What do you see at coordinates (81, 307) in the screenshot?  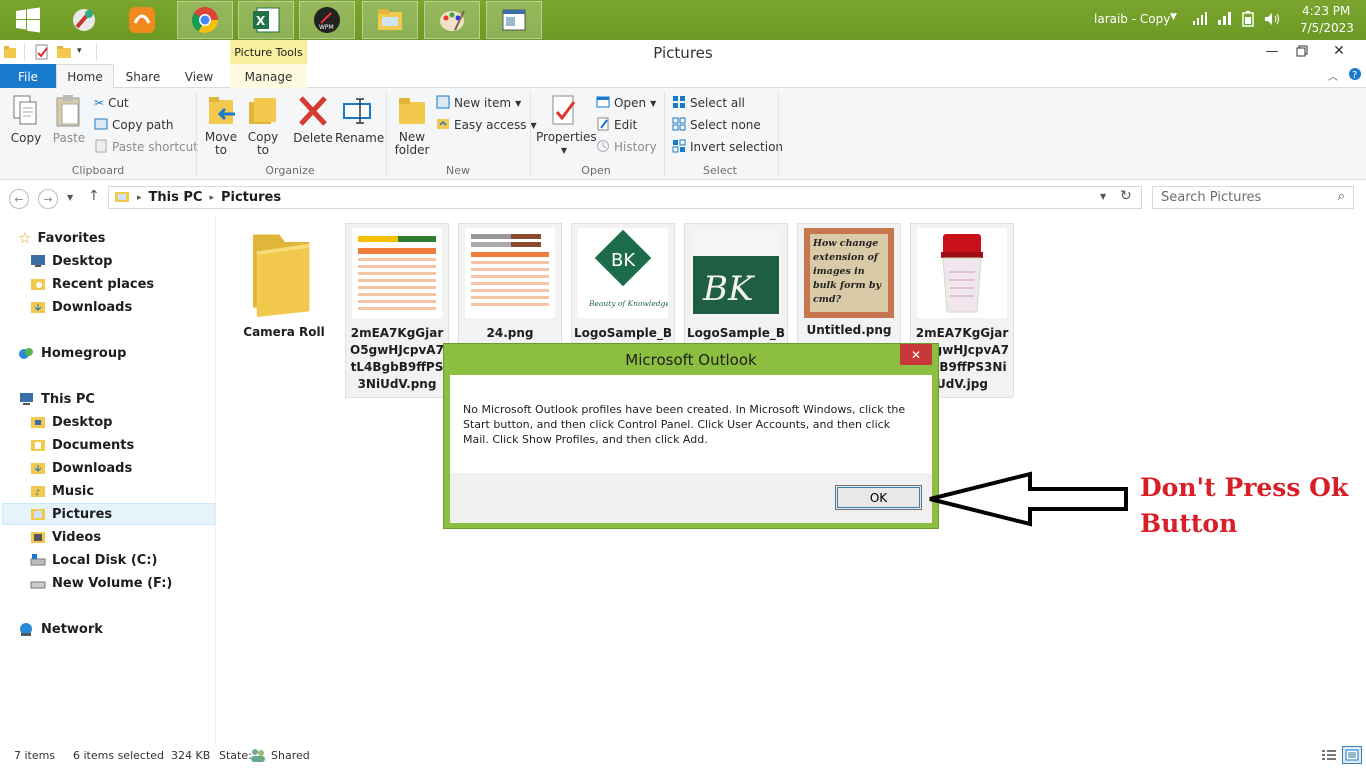 I see `nav-downloads: Downloads` at bounding box center [81, 307].